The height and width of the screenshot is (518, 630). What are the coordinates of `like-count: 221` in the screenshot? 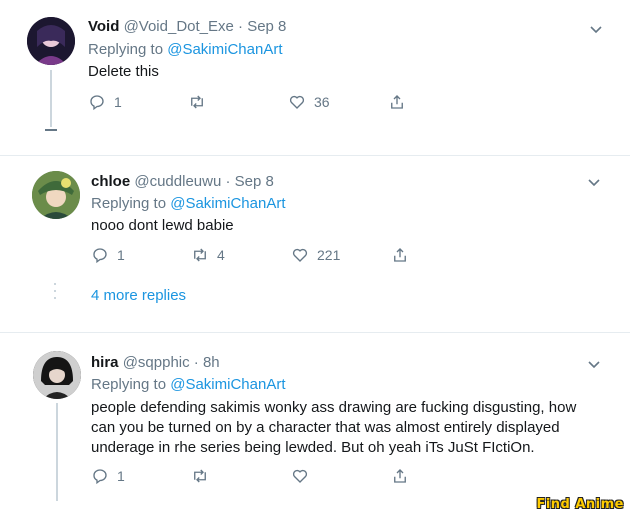 It's located at (329, 255).